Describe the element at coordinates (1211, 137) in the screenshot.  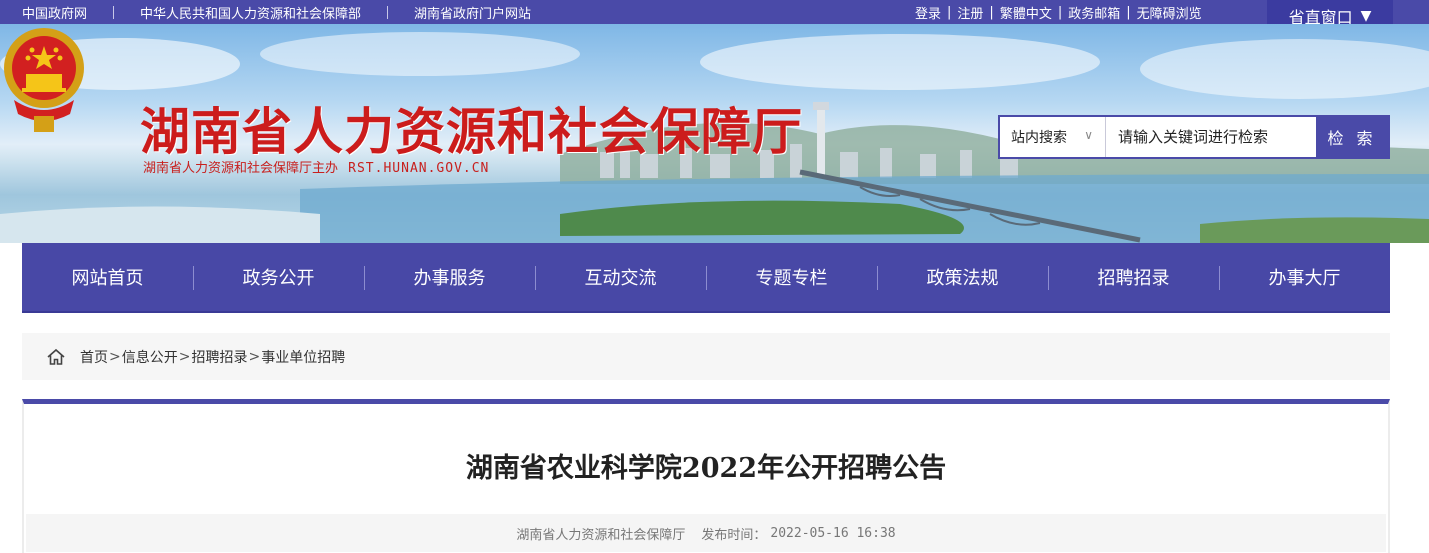
I see `search-input` at that location.